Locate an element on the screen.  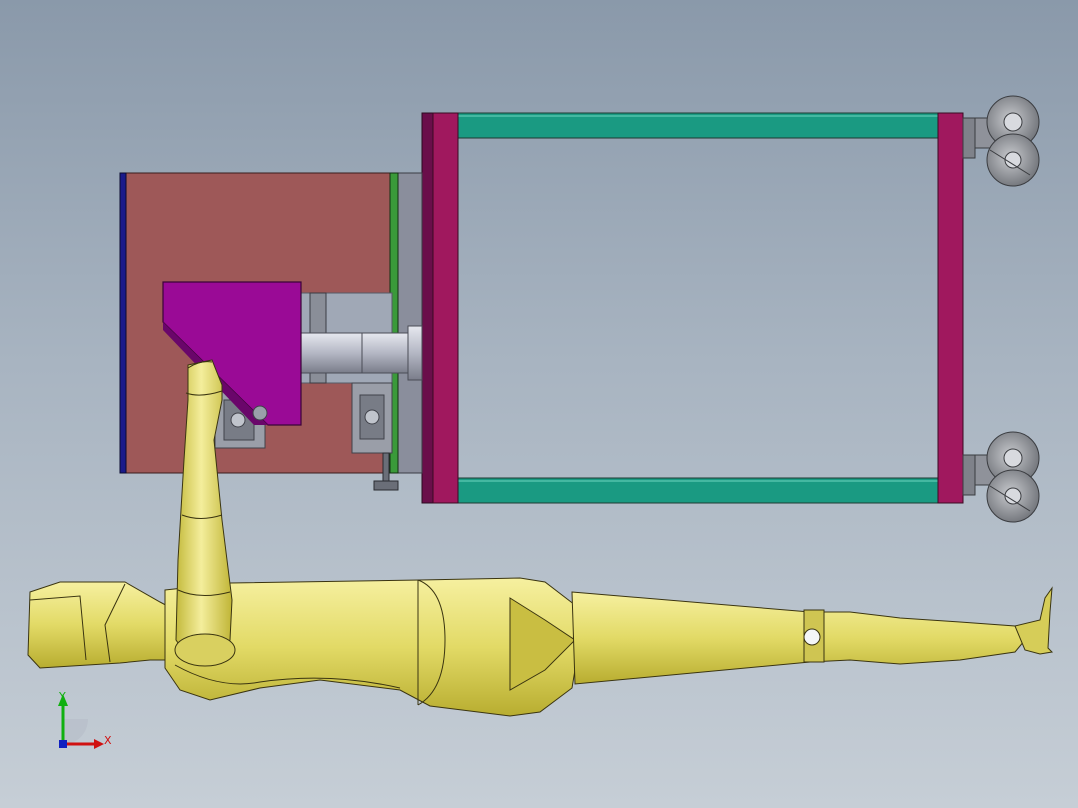
cart-left-edge is located at coordinates (428, 308).